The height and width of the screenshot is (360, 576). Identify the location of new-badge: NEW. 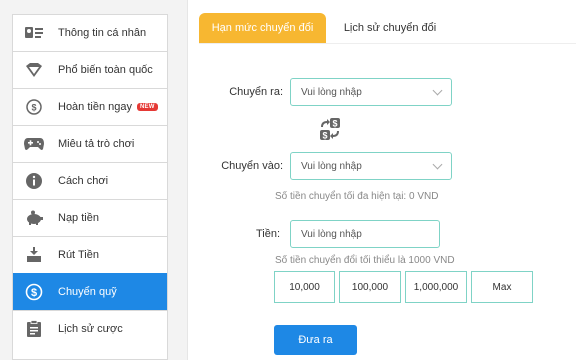
(147, 107).